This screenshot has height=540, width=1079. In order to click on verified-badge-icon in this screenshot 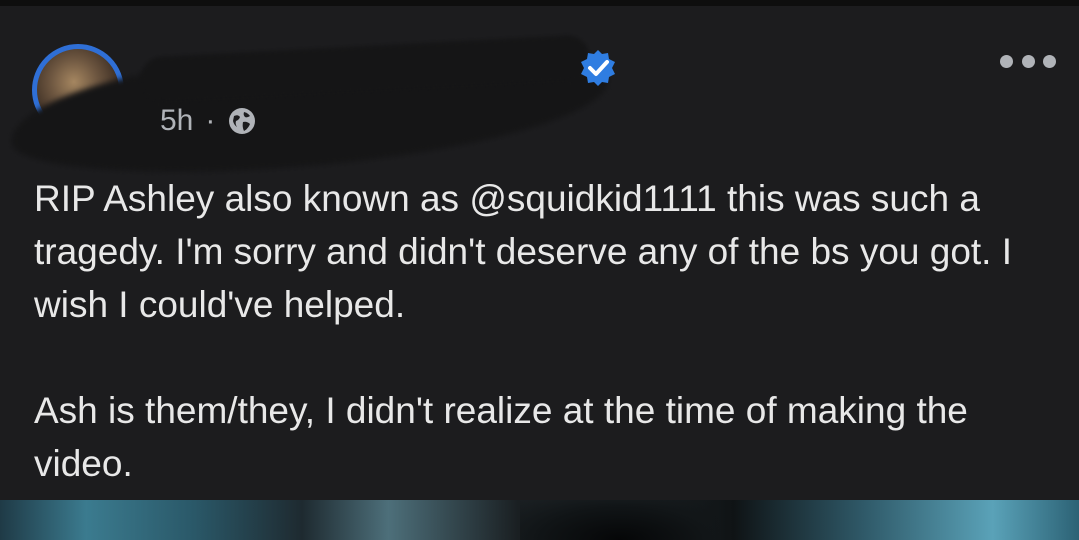, I will do `click(598, 68)`.